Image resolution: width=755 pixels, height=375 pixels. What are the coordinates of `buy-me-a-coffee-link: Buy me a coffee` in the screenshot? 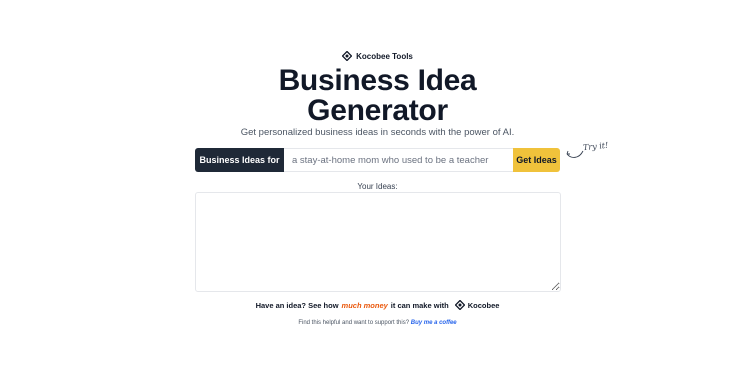 It's located at (434, 323).